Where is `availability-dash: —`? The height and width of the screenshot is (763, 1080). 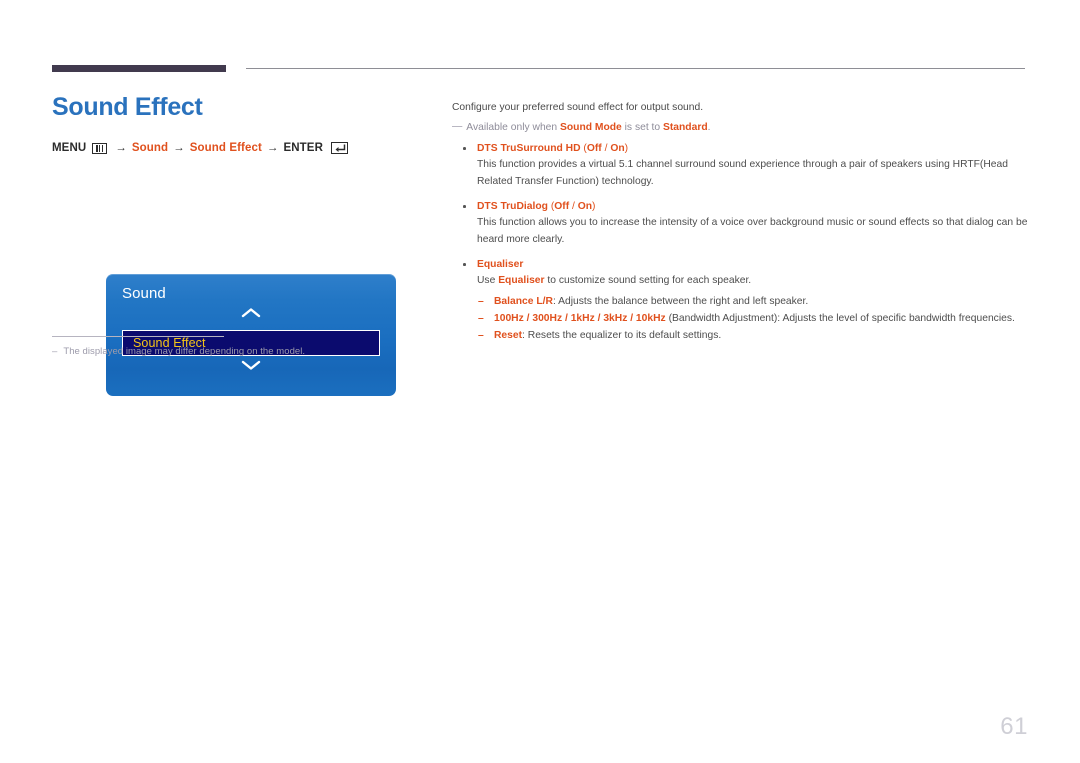 availability-dash: — is located at coordinates (457, 126).